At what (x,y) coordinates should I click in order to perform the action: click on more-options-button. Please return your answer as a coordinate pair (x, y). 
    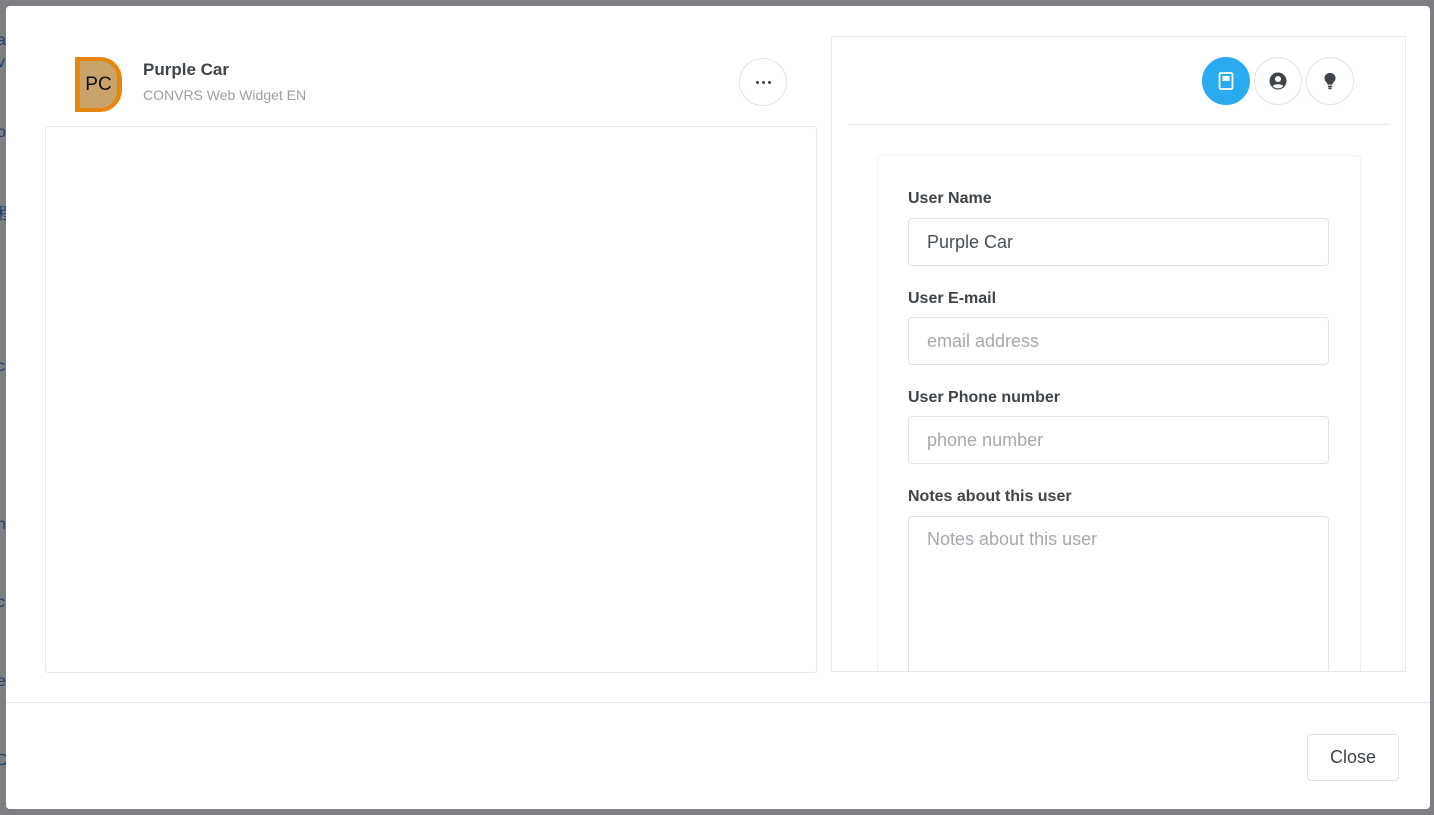
    Looking at the image, I should click on (763, 82).